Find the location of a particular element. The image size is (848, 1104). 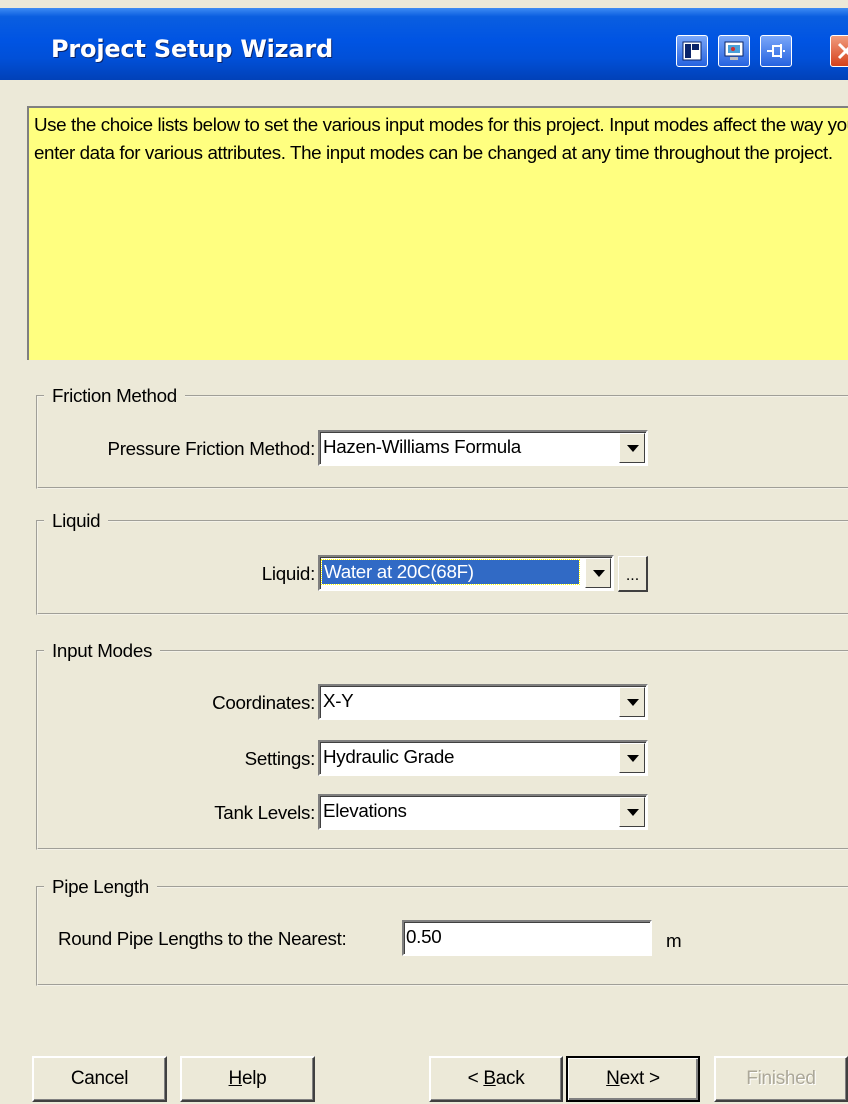

tank-levels-value: Elevations is located at coordinates (365, 810).